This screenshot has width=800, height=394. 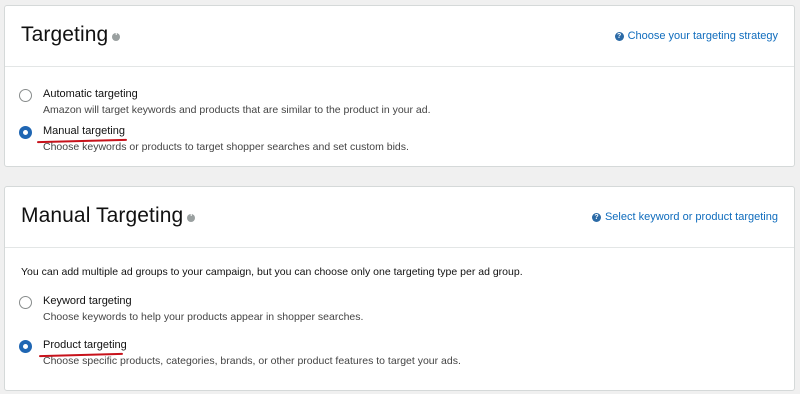 What do you see at coordinates (25, 302) in the screenshot?
I see `radio-keyword-targeting` at bounding box center [25, 302].